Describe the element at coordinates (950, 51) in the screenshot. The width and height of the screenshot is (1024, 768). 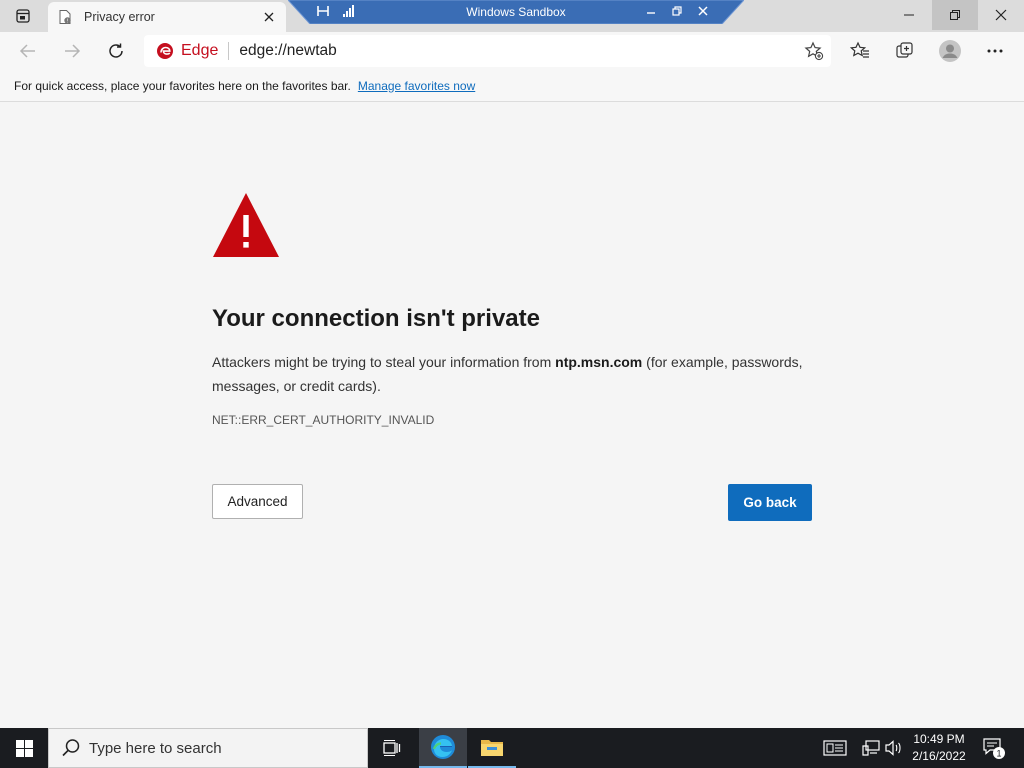
I see `profile-icon` at that location.